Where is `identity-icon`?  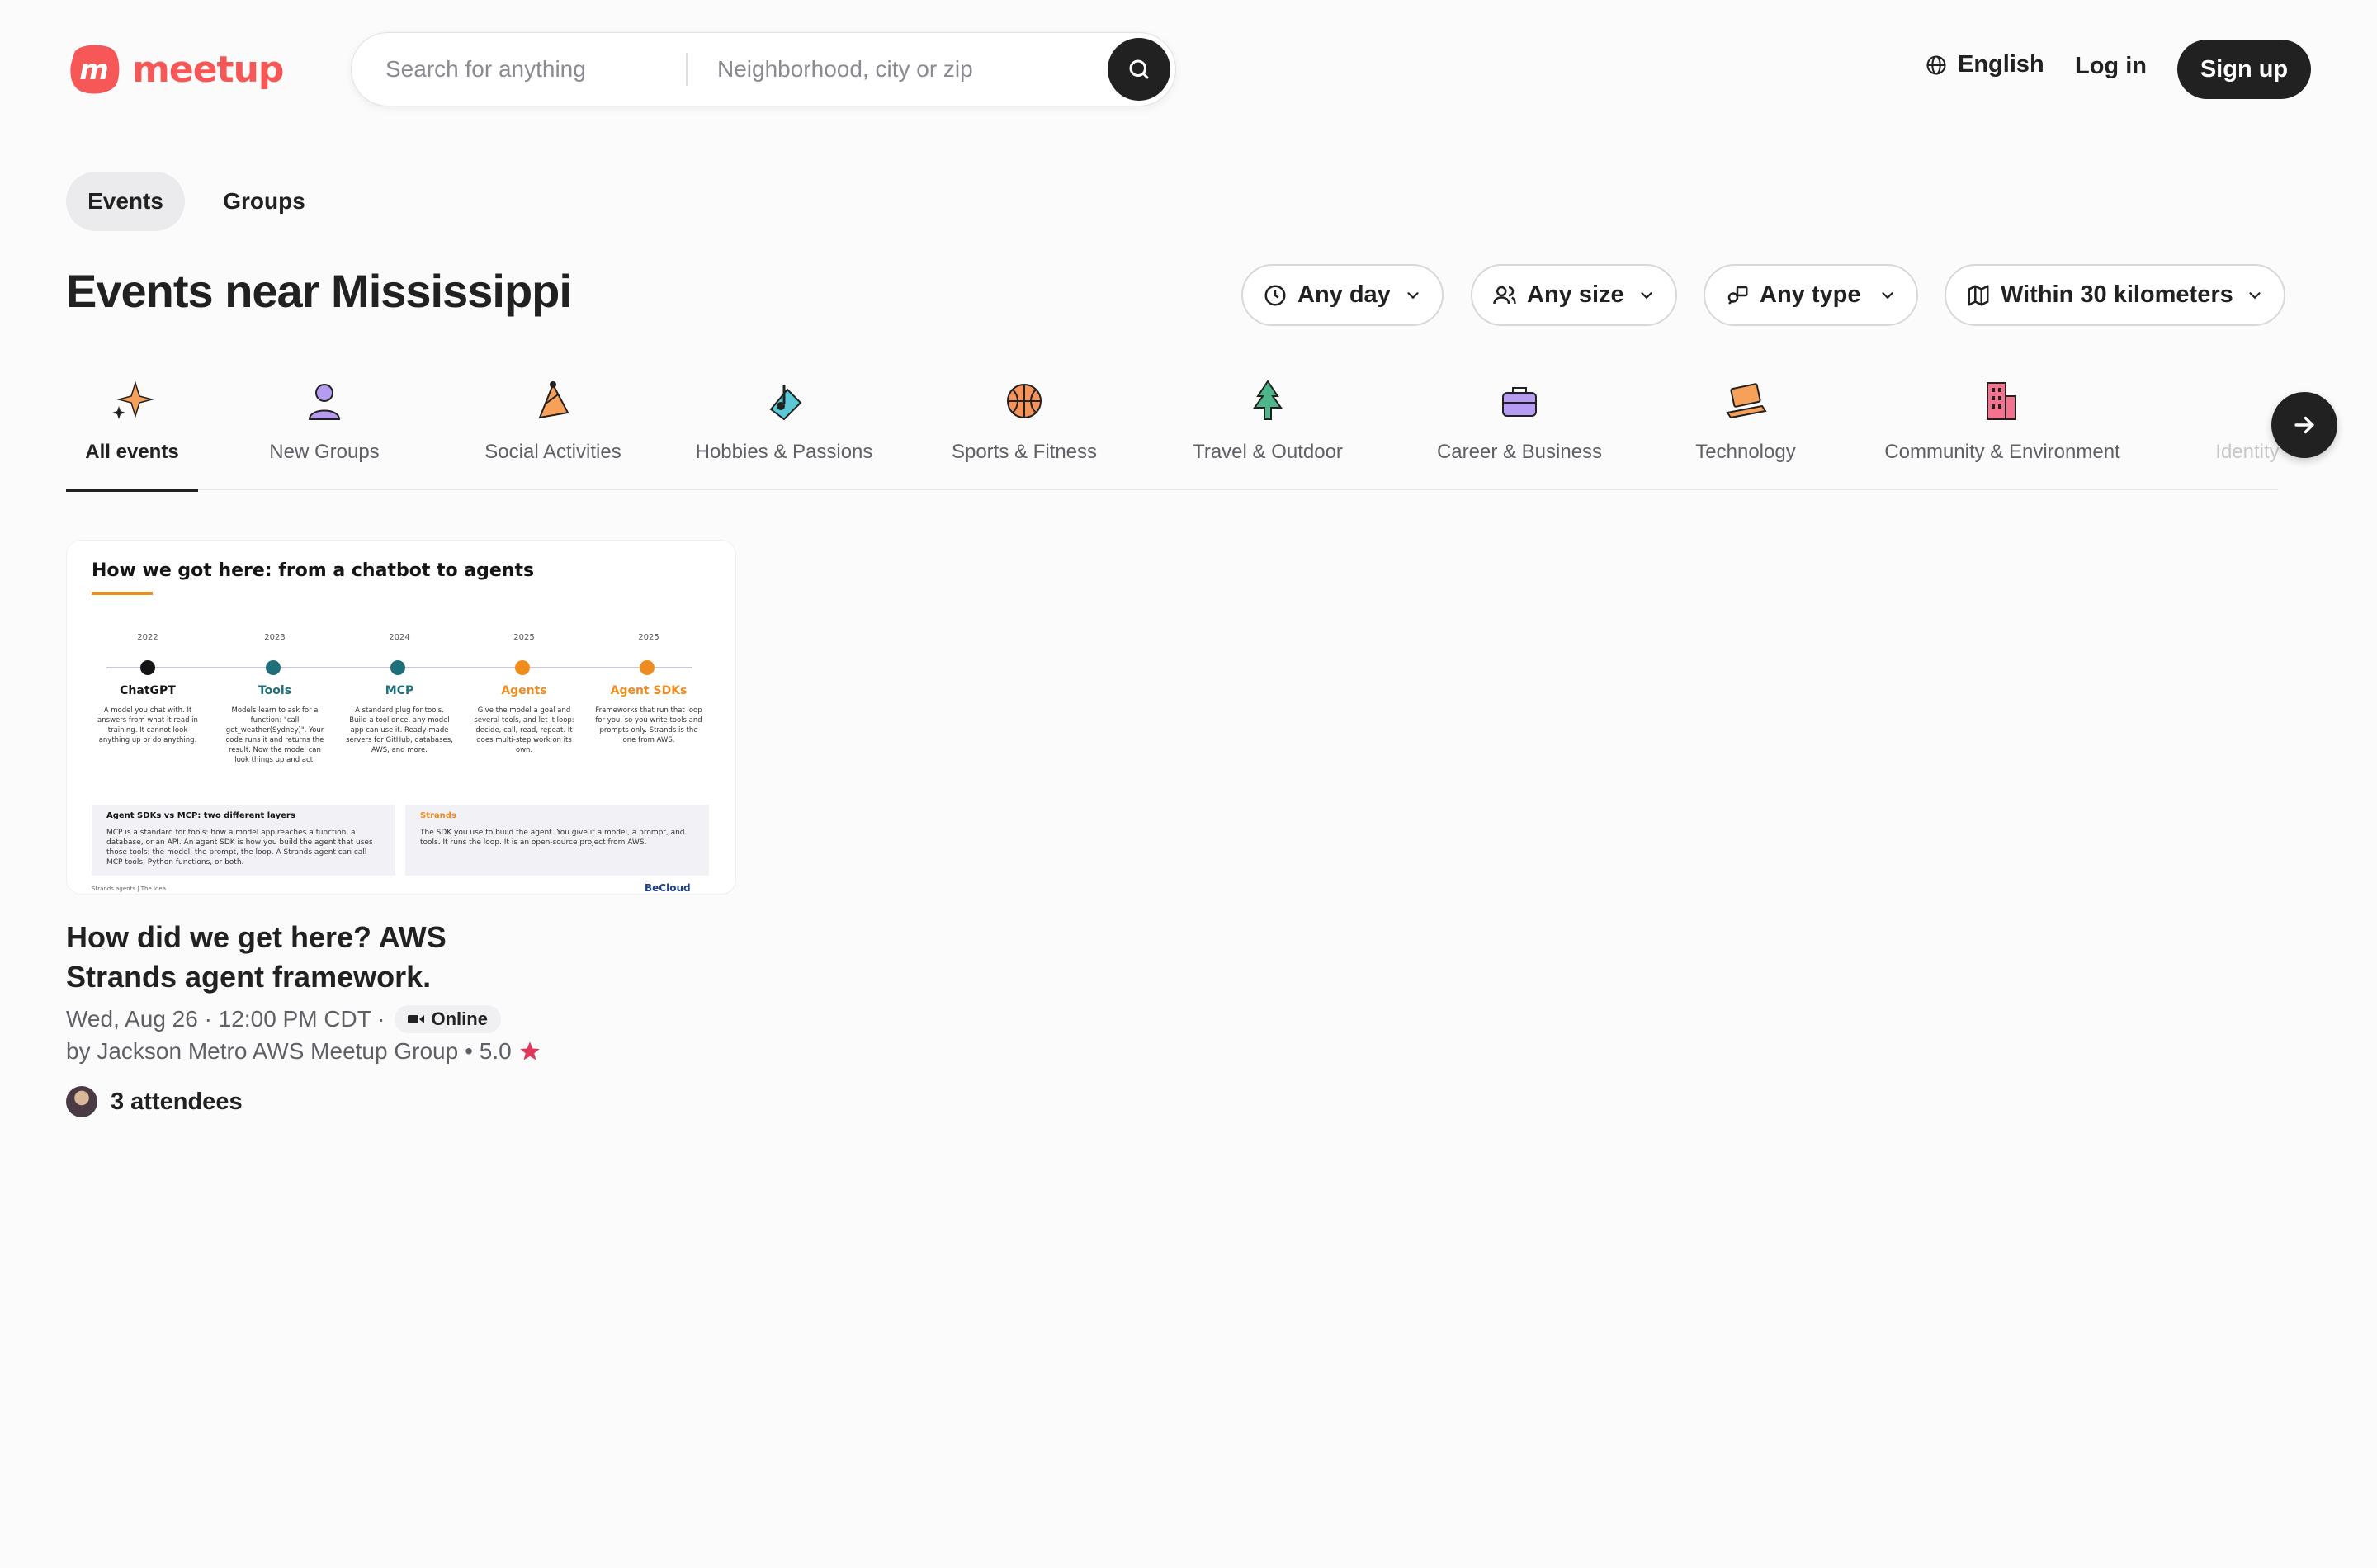 identity-icon is located at coordinates (2247, 401).